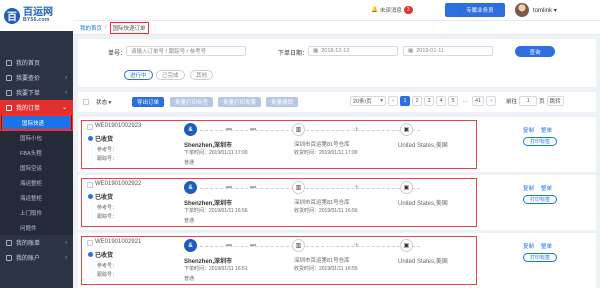  Describe the element at coordinates (170, 75) in the screenshot. I see `tab-completed: 已完成` at that location.